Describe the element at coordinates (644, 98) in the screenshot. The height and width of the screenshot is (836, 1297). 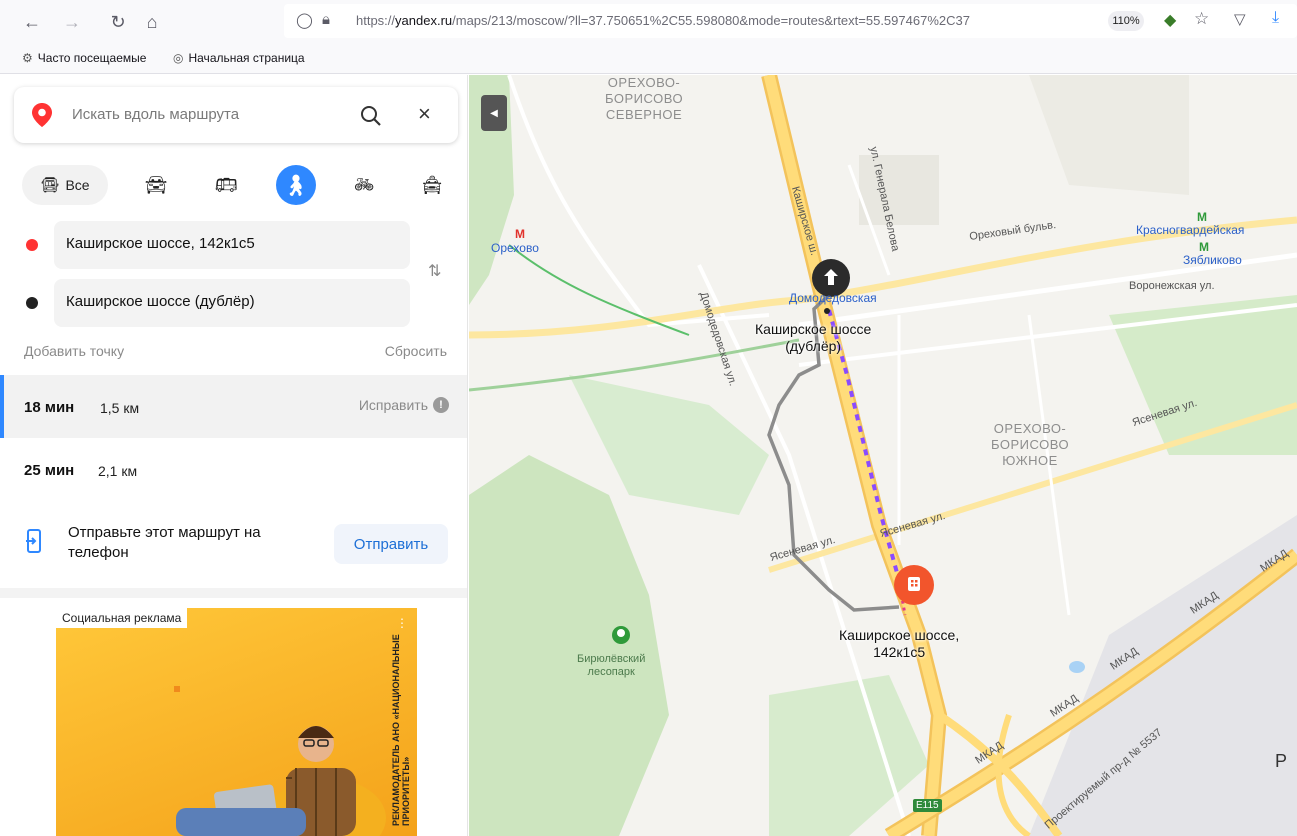
I see `district-label: ОРЕХОВО- БОРИСОВО СЕВЕРНОЕ` at that location.